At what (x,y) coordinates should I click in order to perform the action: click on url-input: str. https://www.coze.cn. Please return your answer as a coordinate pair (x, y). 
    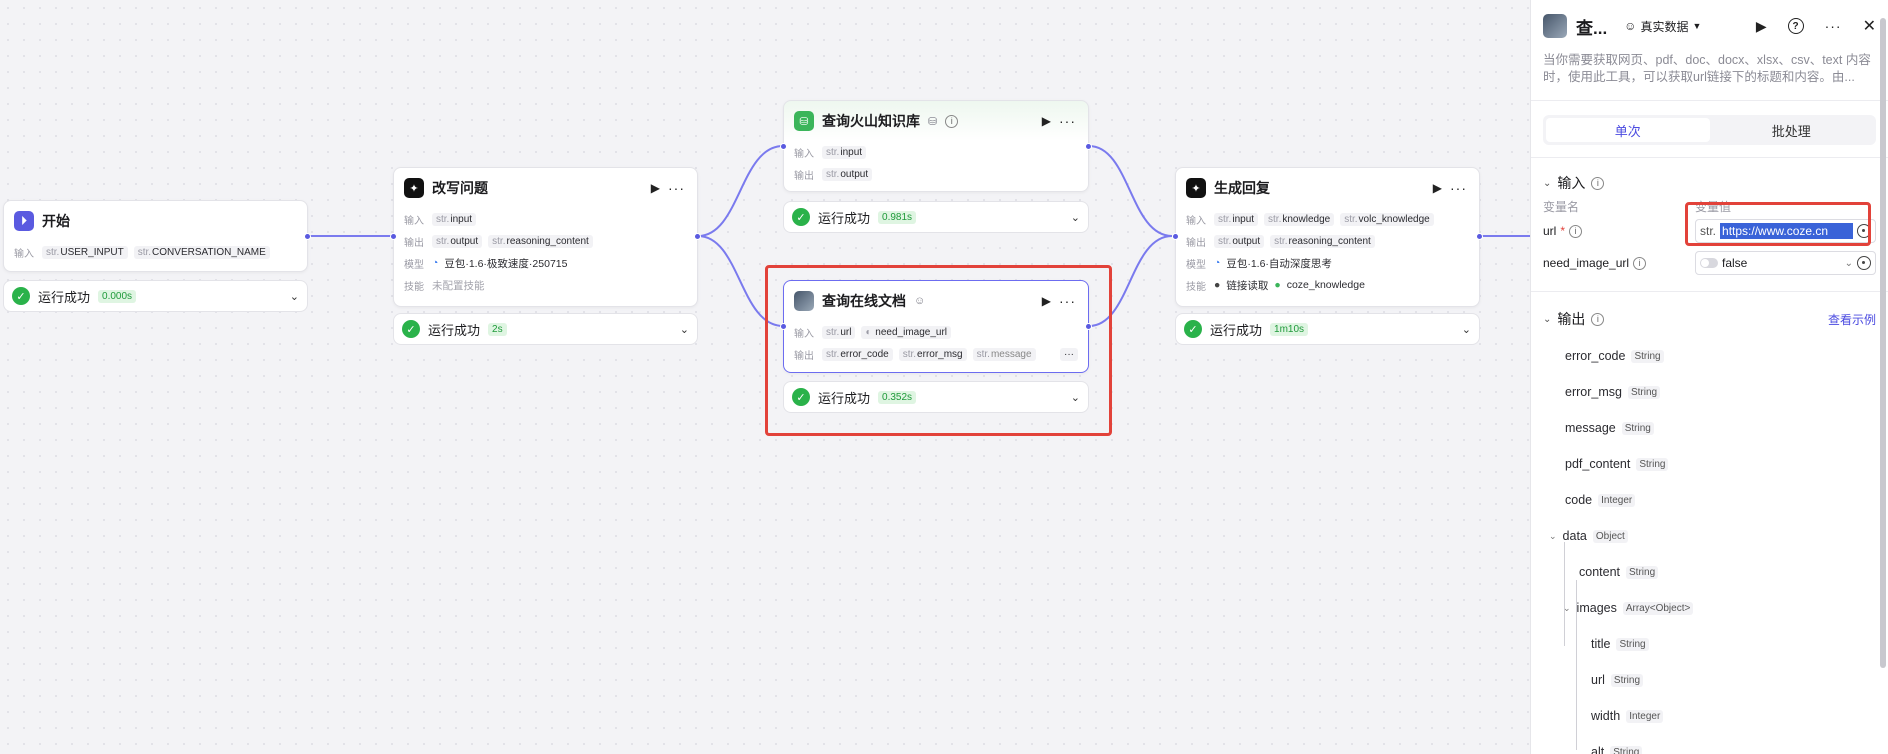
    Looking at the image, I should click on (1785, 231).